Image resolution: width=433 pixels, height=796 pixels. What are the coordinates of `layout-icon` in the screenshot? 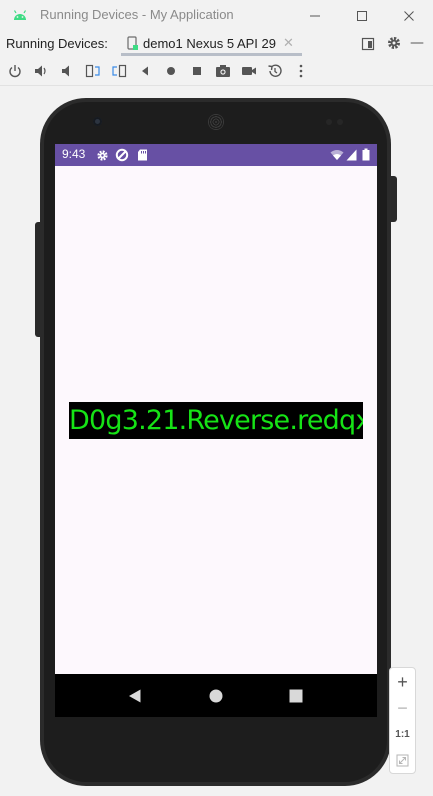 It's located at (368, 44).